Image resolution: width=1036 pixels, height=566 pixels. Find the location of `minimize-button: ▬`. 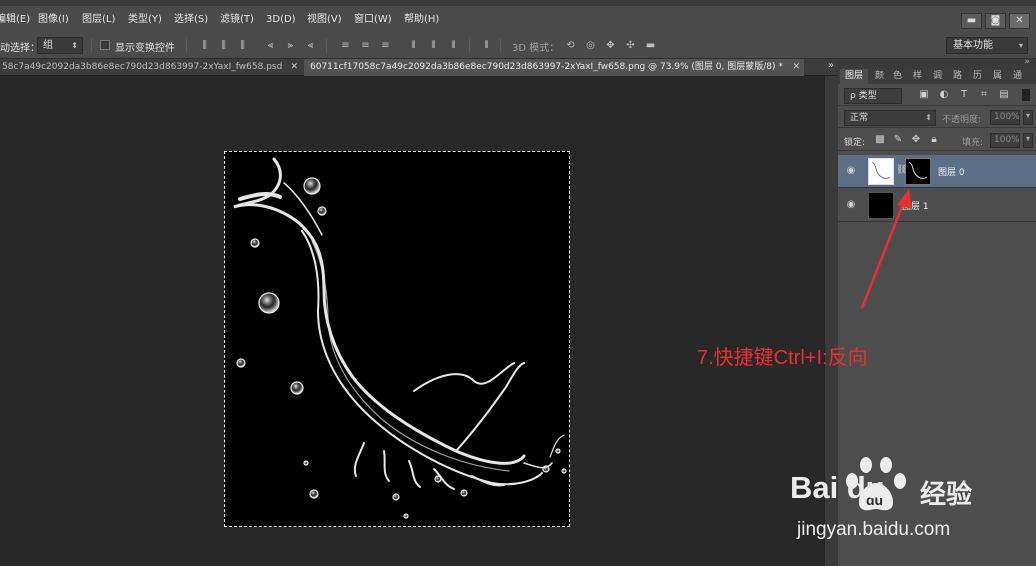

minimize-button: ▬ is located at coordinates (971, 21).